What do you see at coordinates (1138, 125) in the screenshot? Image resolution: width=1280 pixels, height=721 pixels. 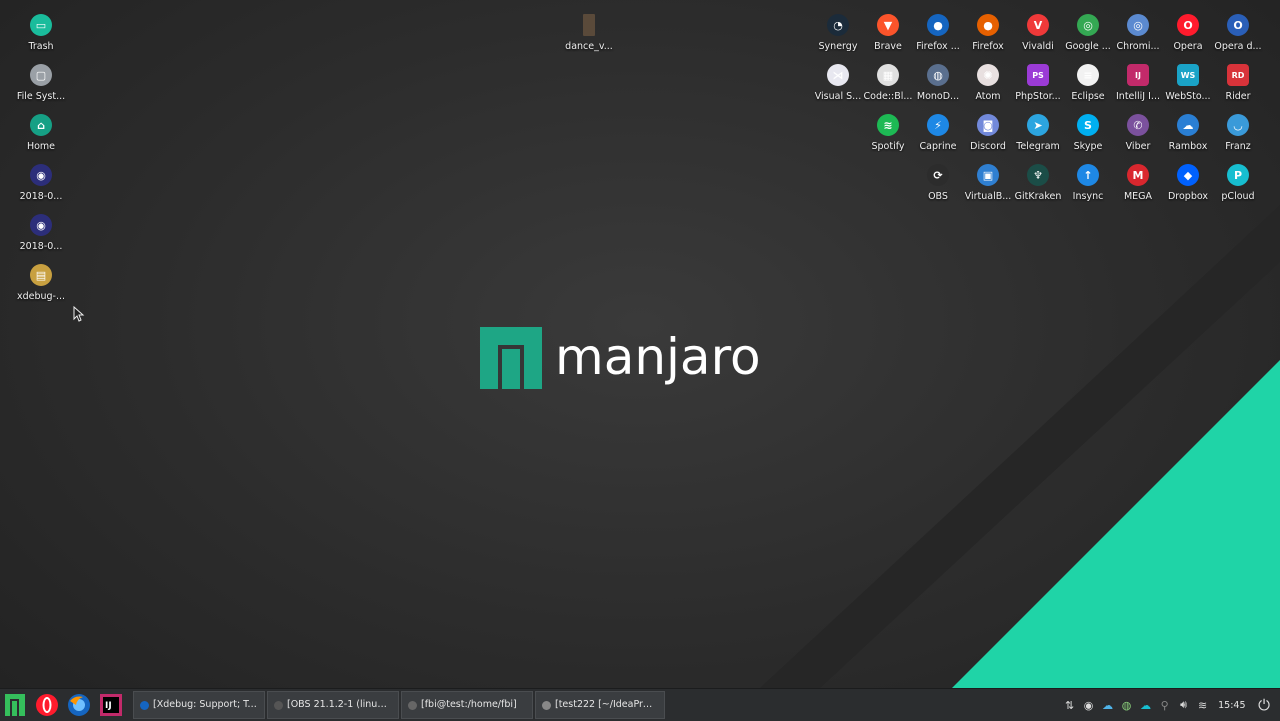 I see `viber-icon: ✆` at bounding box center [1138, 125].